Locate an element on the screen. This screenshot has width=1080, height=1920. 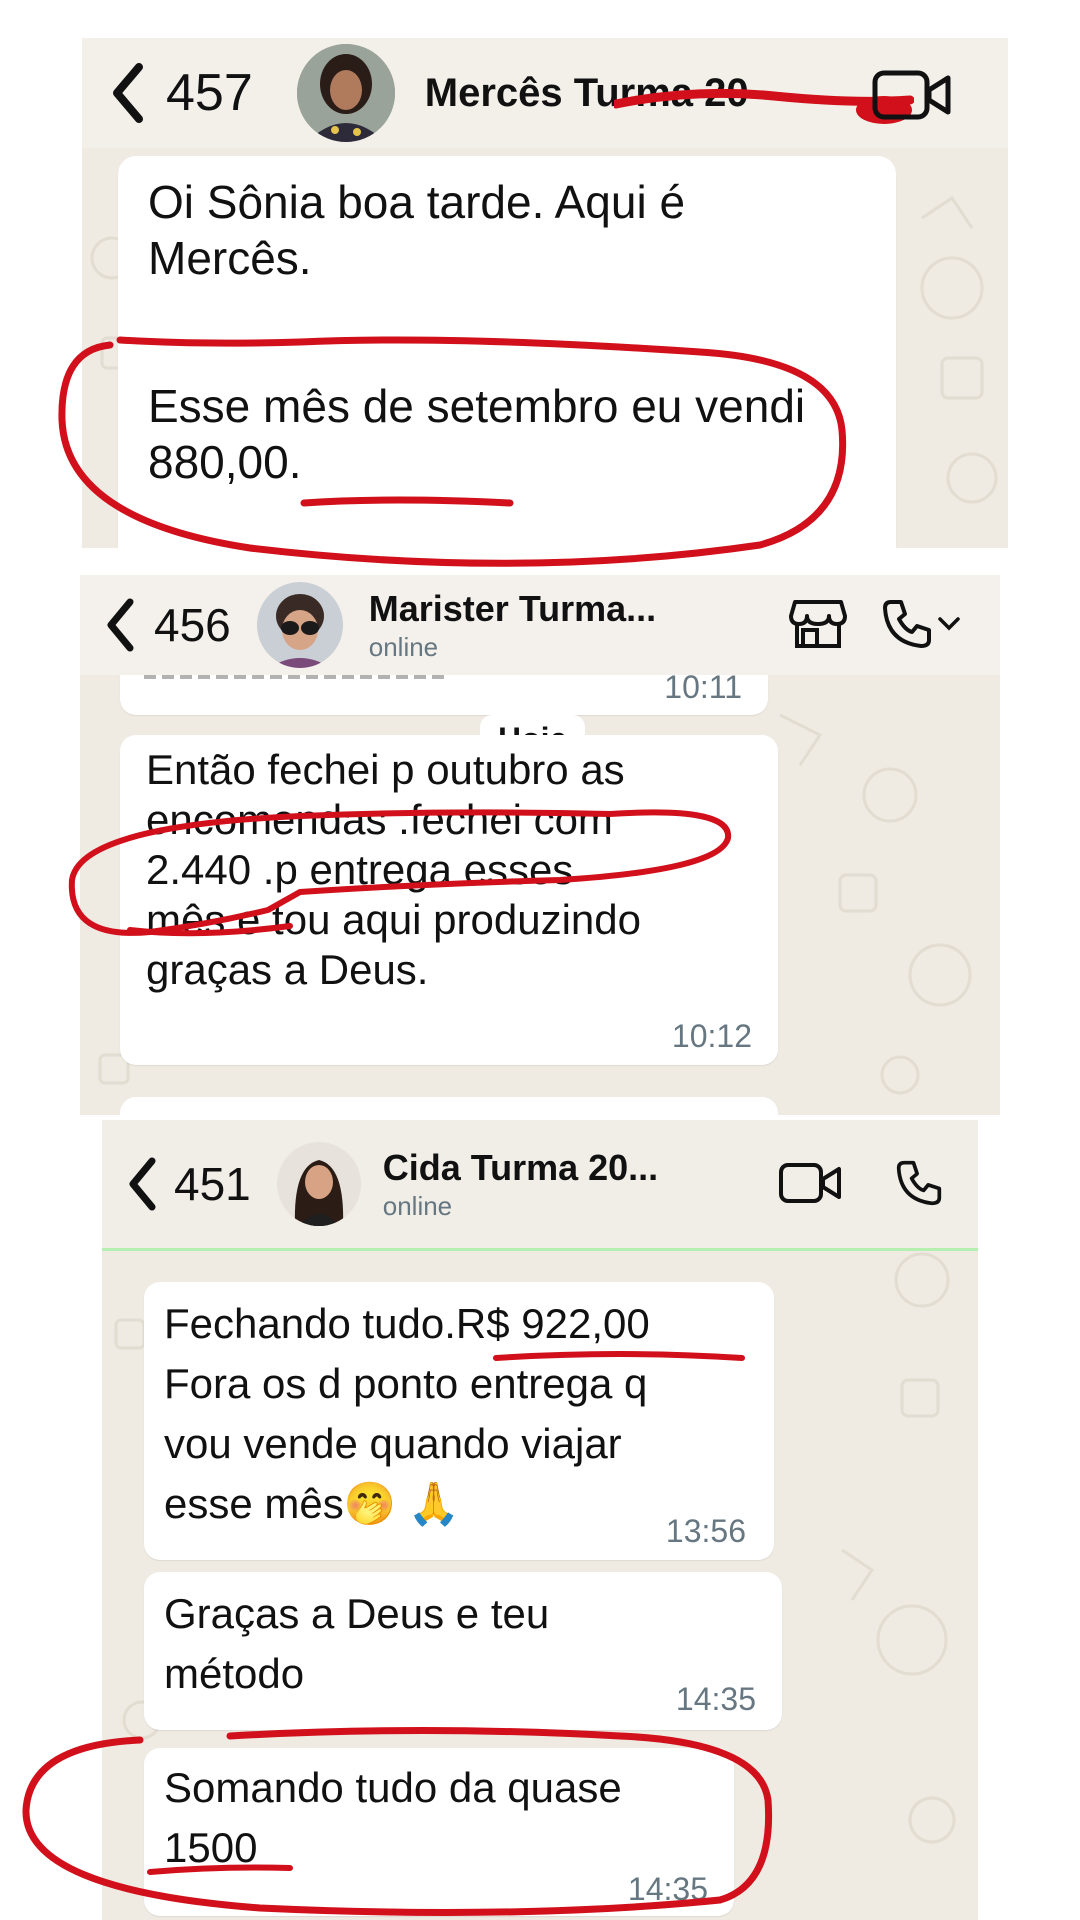
message-time: 10:12 is located at coordinates (711, 1036).